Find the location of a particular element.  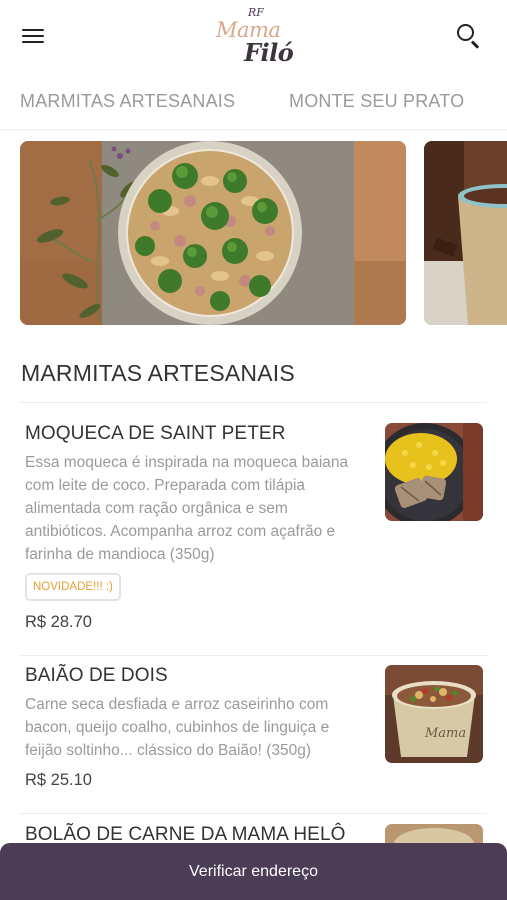

tab-marmitas-artesanais: MARMITAS ARTESANAIS is located at coordinates (127, 101).